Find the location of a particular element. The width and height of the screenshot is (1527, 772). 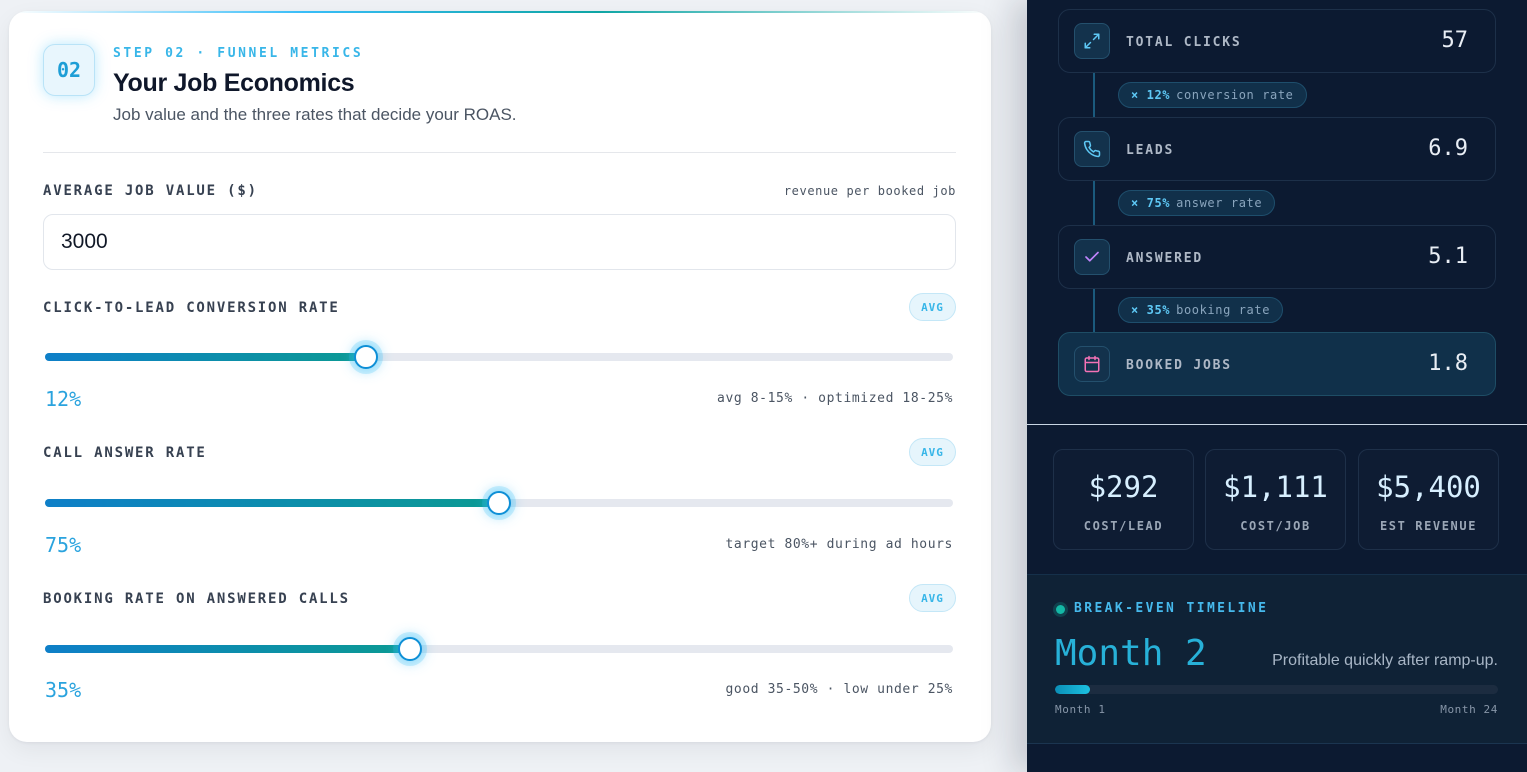

booking-rate-thumb is located at coordinates (410, 649).